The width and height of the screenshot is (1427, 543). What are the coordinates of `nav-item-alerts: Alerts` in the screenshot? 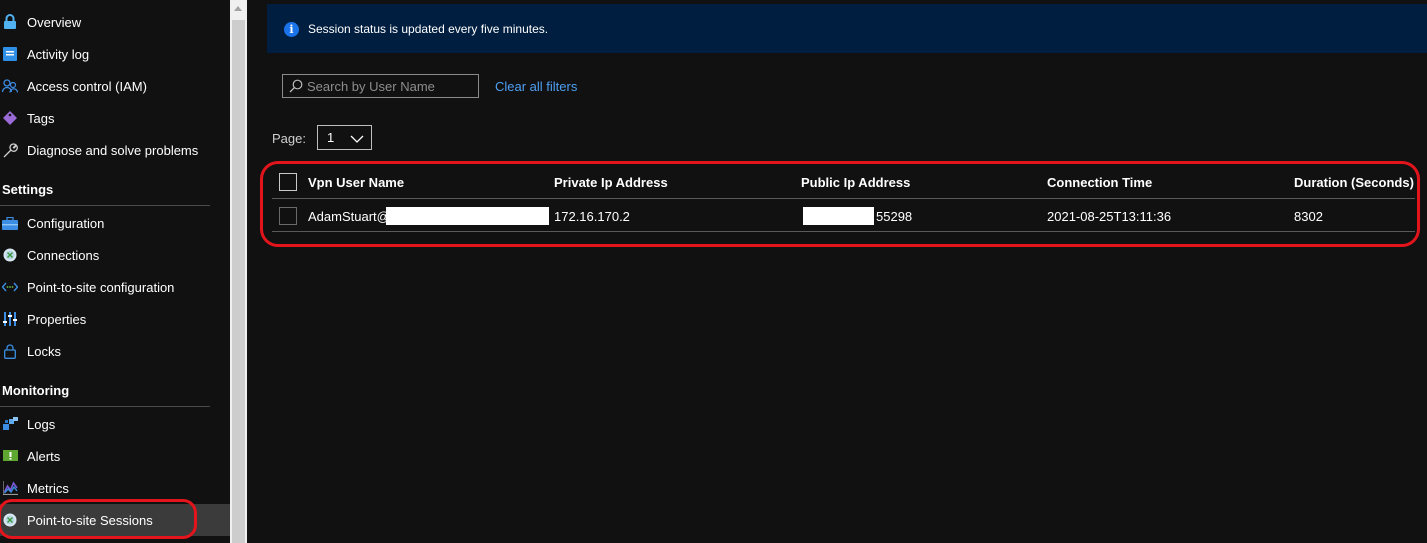 It's located at (115, 456).